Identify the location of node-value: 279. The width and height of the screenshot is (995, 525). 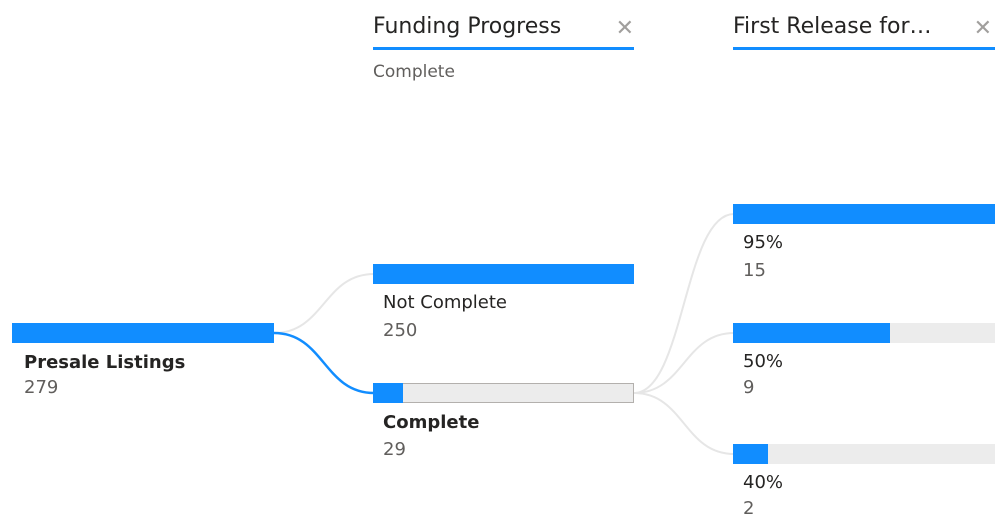
(41, 387).